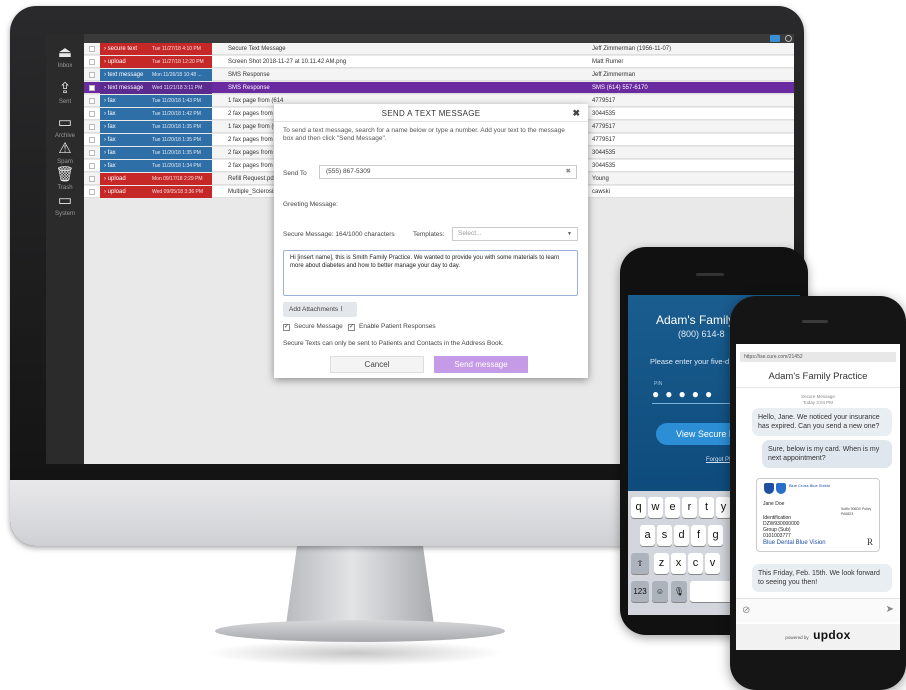 The height and width of the screenshot is (690, 906). I want to click on inbox-icon: ⏏, so click(65, 52).